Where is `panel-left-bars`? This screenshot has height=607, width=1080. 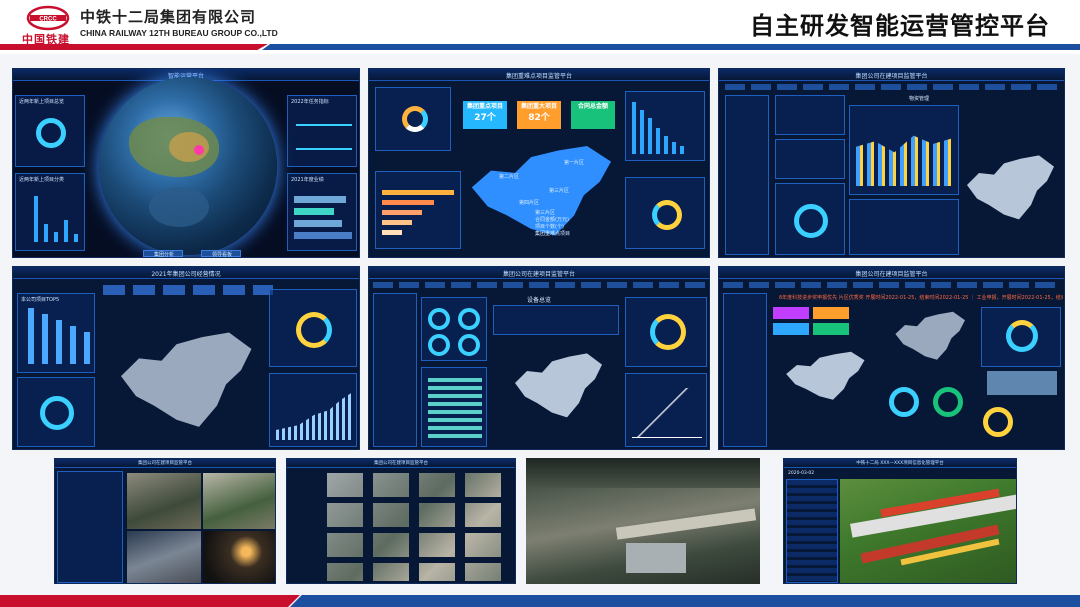
panel-left-bars is located at coordinates (418, 210).